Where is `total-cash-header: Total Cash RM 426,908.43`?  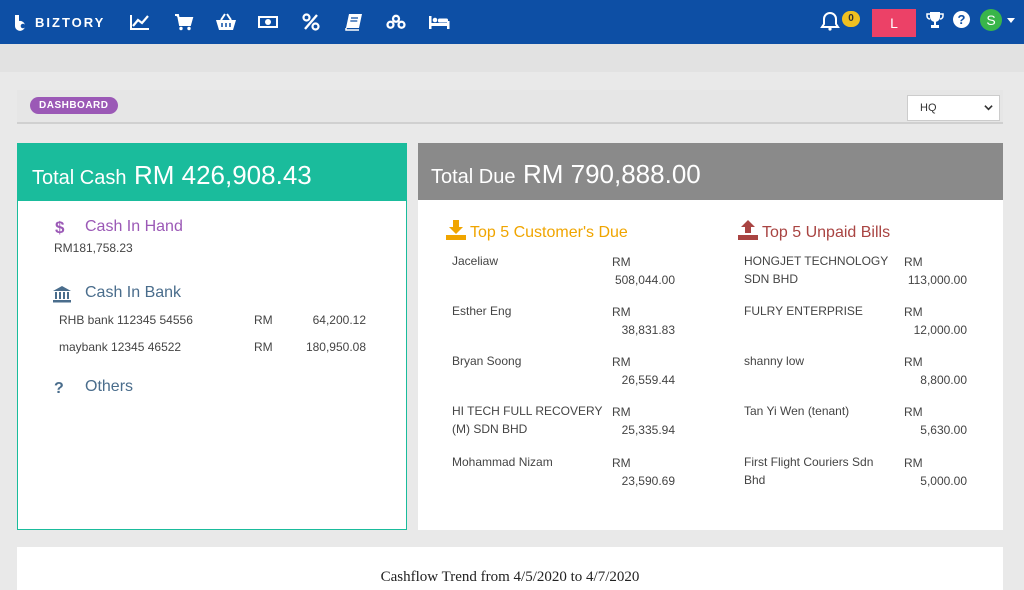 total-cash-header: Total Cash RM 426,908.43 is located at coordinates (212, 172).